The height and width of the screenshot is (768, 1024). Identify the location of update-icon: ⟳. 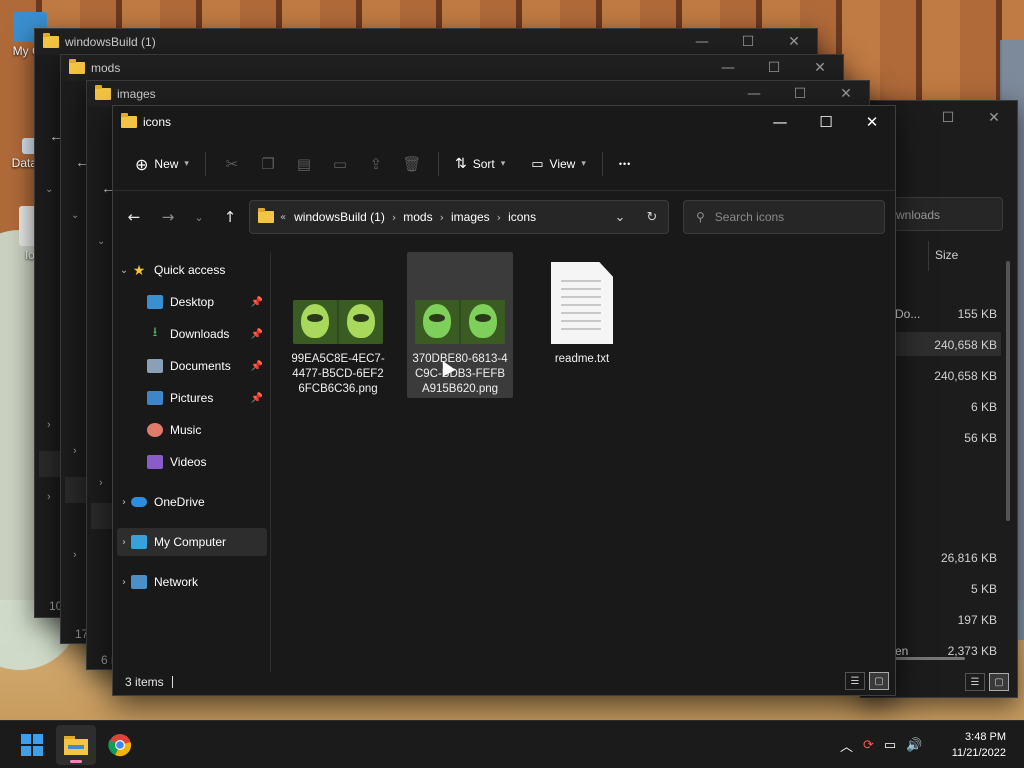
(868, 745).